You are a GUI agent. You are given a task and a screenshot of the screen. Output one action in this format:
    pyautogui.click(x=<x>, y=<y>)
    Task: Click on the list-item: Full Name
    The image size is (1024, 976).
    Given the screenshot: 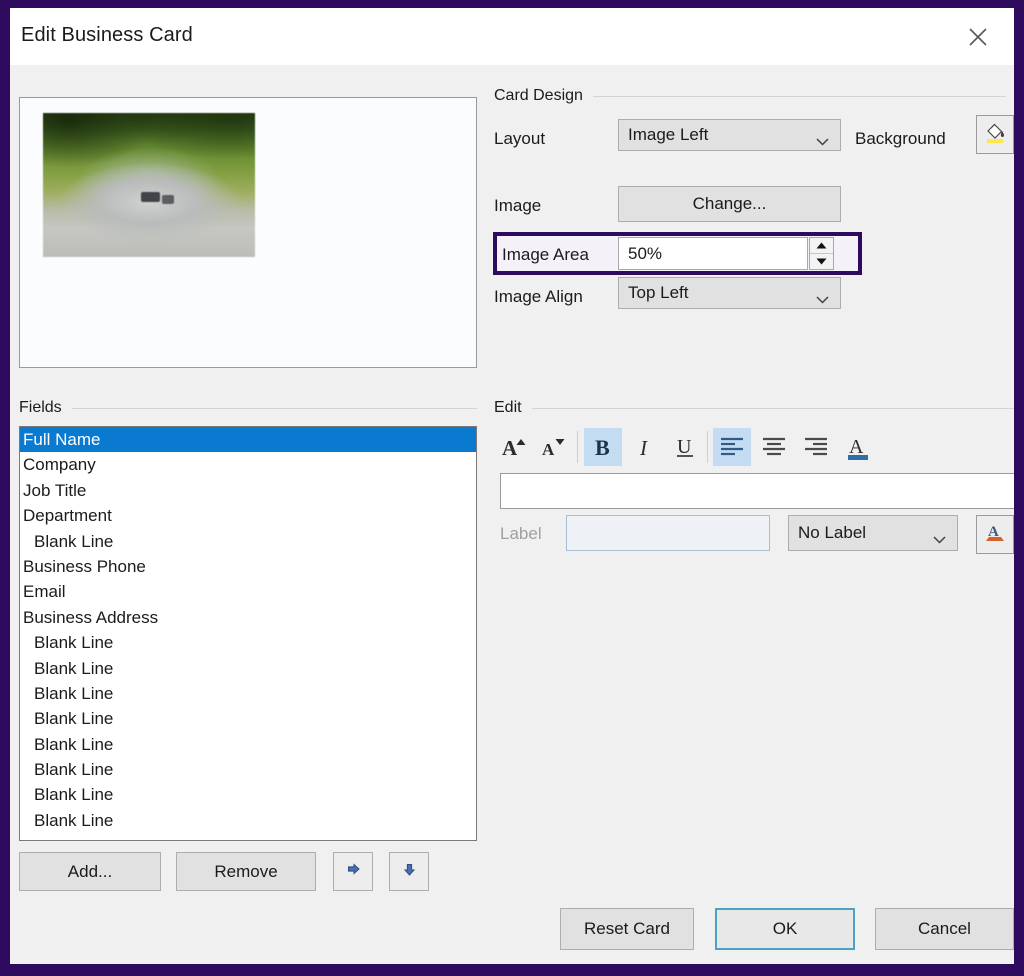 What is the action you would take?
    pyautogui.click(x=248, y=440)
    